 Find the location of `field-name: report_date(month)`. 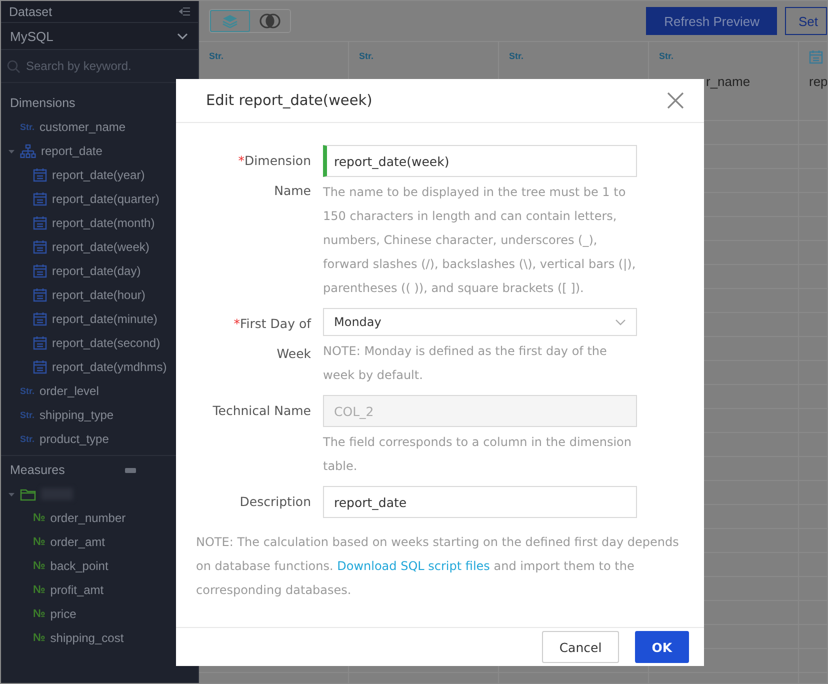

field-name: report_date(month) is located at coordinates (103, 223).